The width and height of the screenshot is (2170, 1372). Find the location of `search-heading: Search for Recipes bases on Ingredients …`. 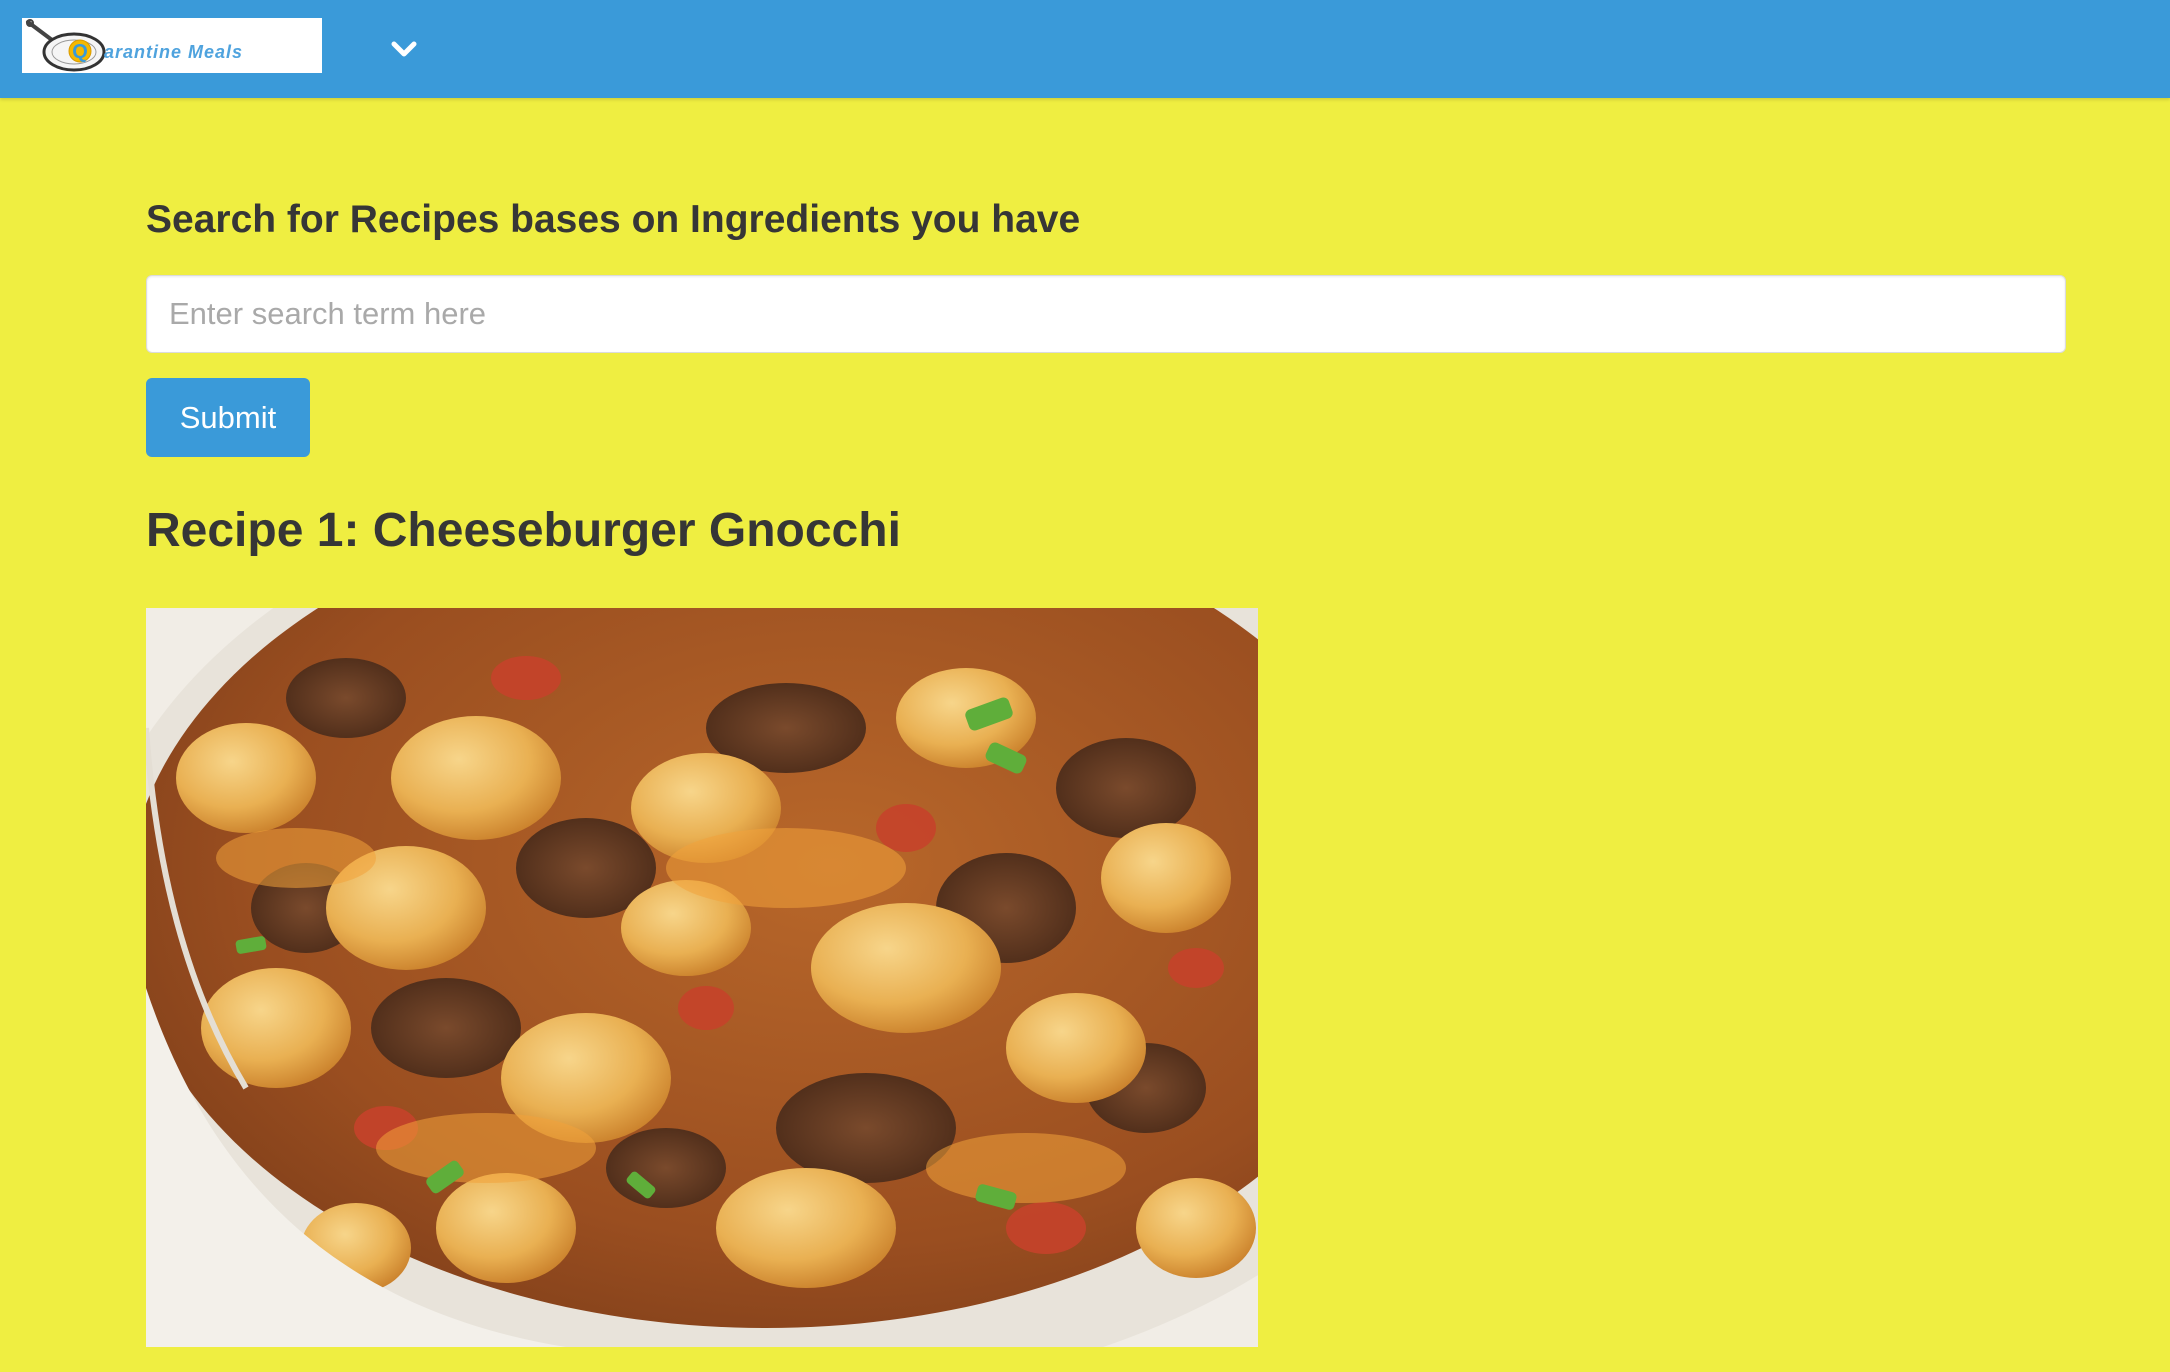

search-heading: Search for Recipes bases on Ingredients … is located at coordinates (613, 219).